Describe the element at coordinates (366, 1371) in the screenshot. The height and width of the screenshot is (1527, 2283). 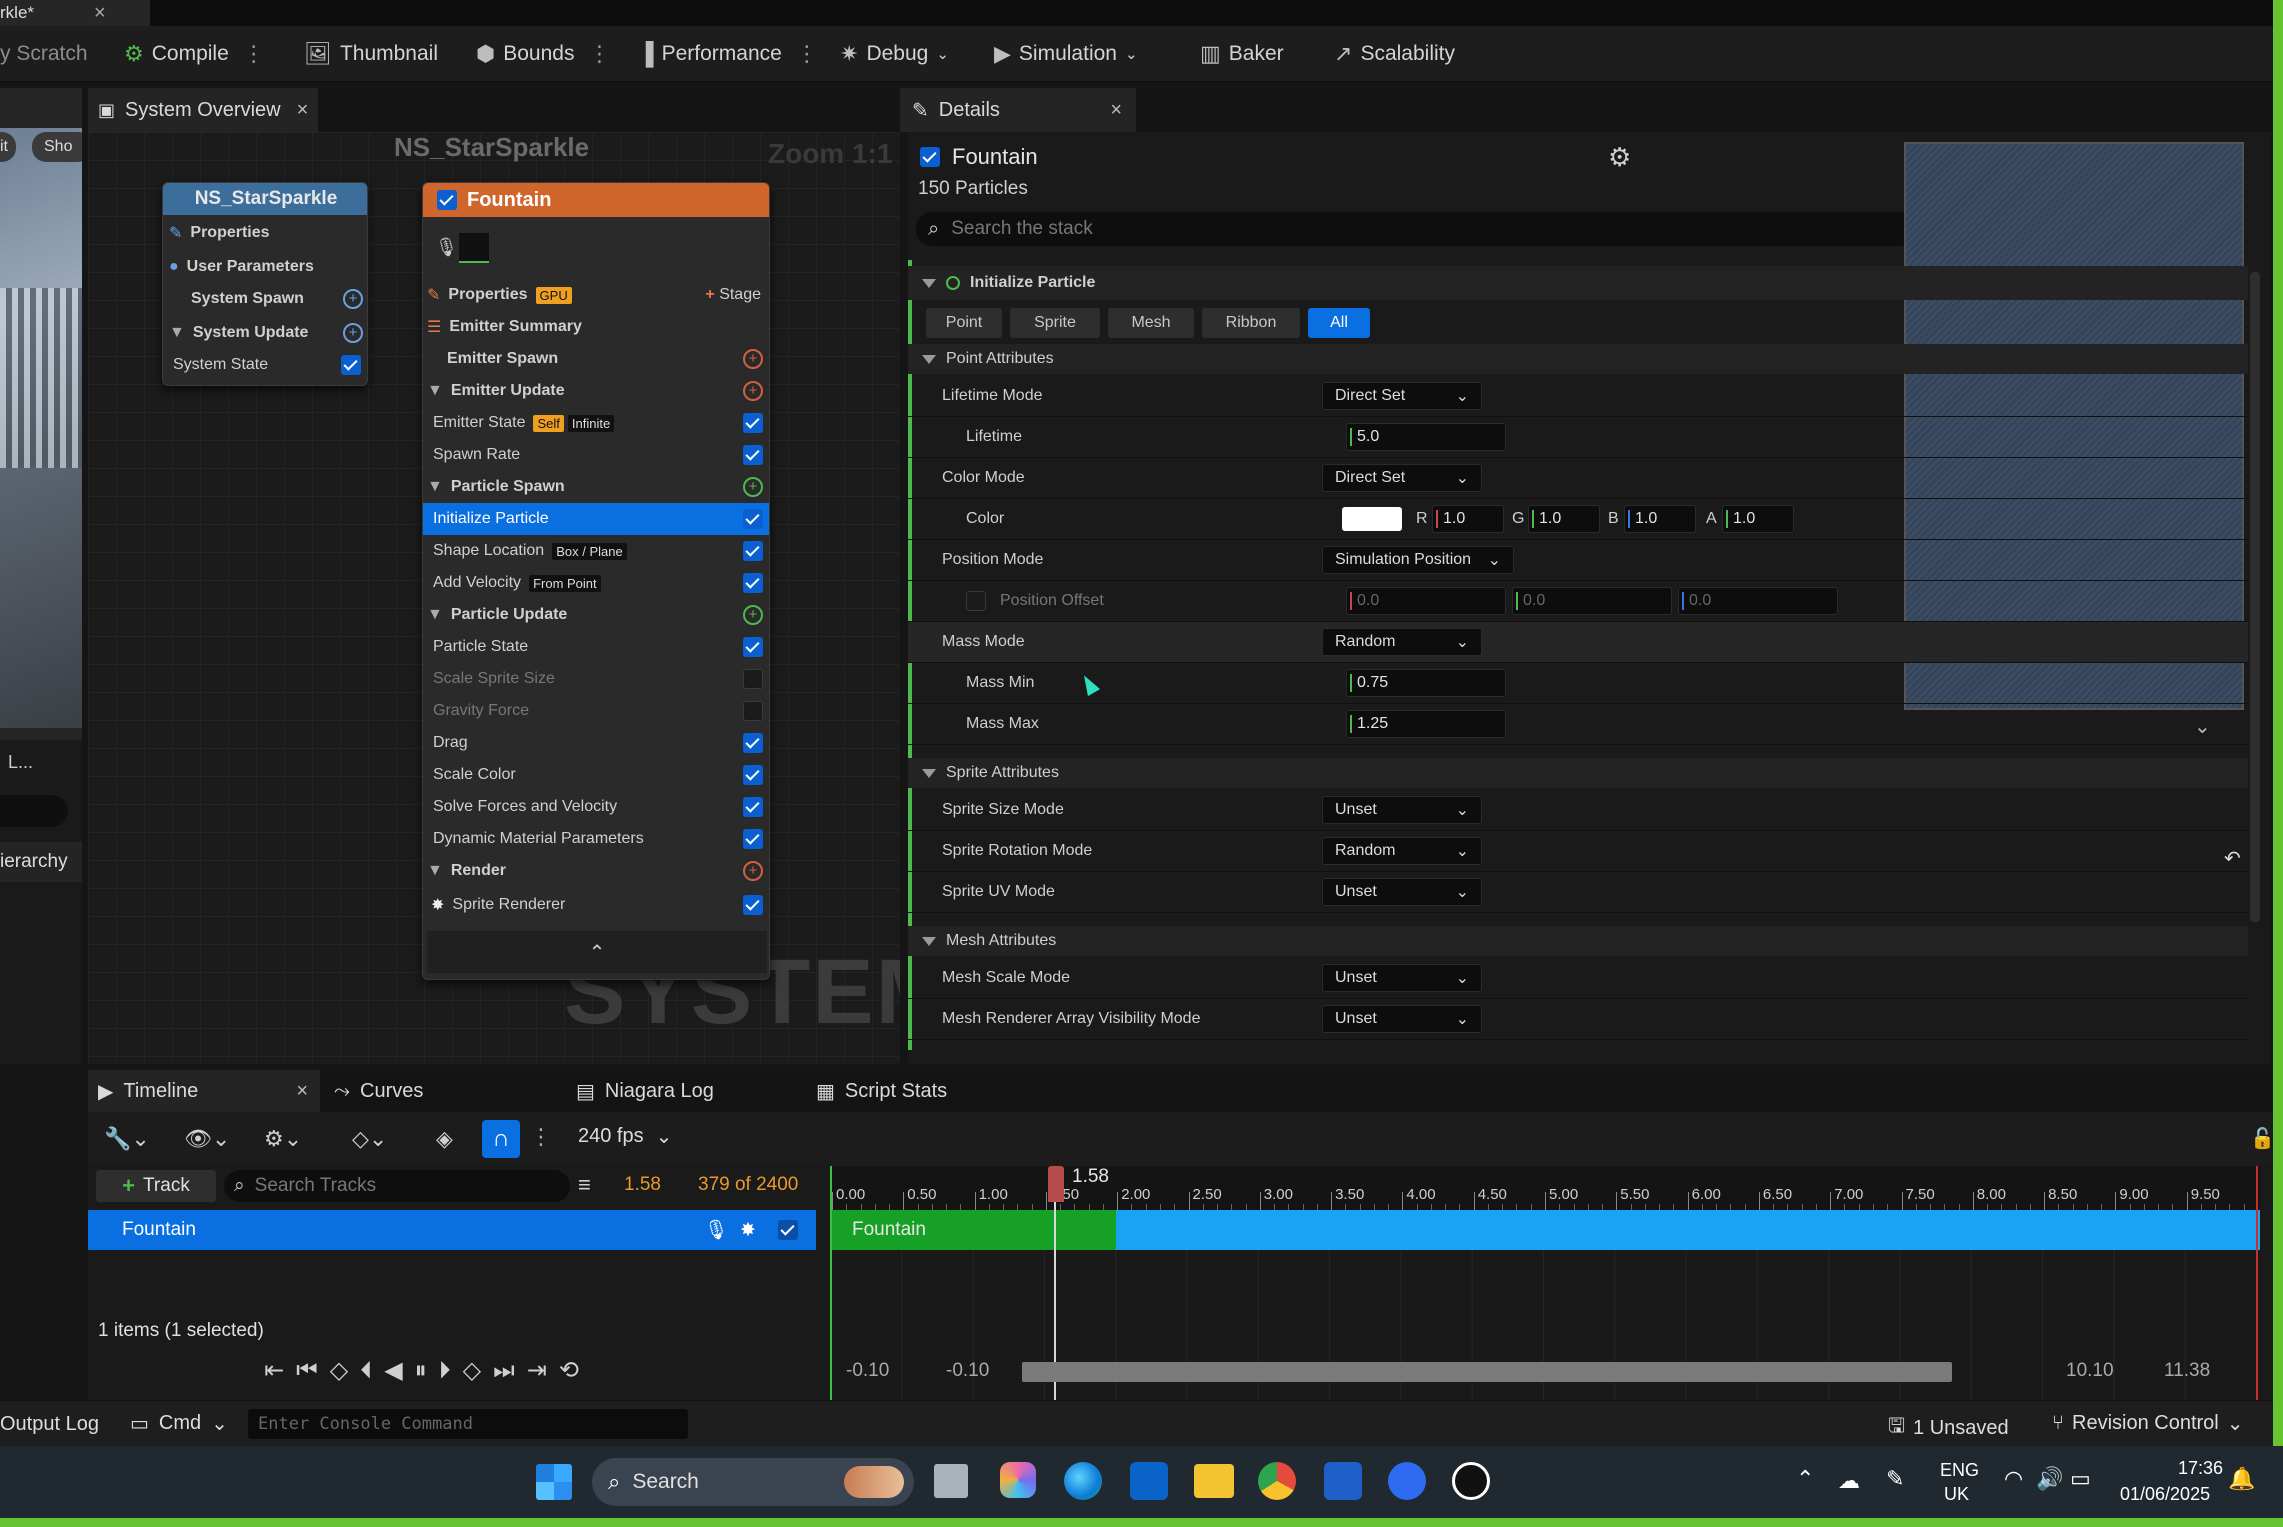
I see `step-back-icon: ⏴` at that location.